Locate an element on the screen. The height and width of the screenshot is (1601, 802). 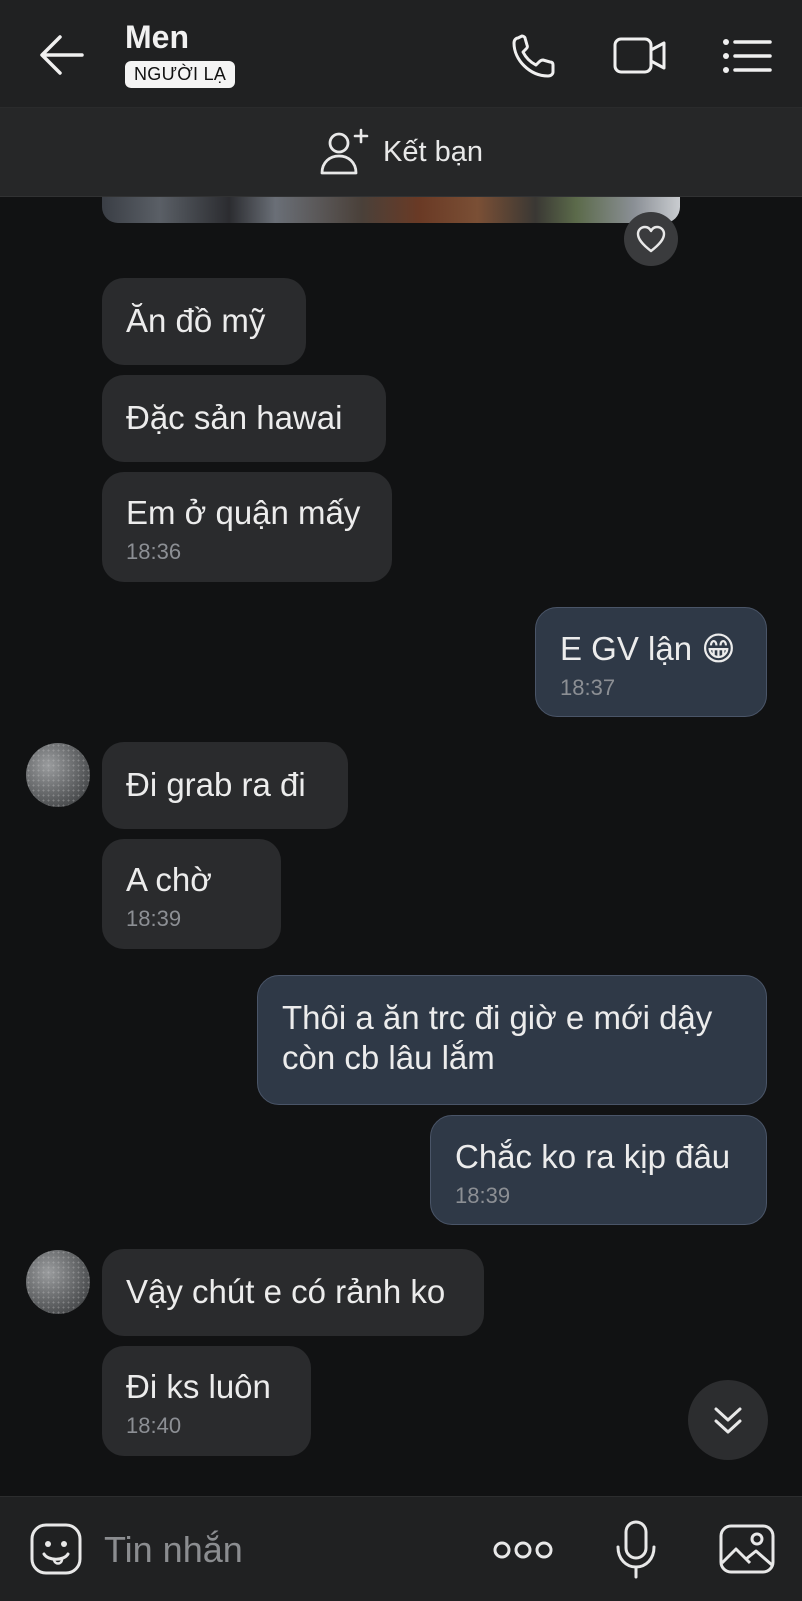
message-bubble: A chờ 18:39 is located at coordinates (191, 894).